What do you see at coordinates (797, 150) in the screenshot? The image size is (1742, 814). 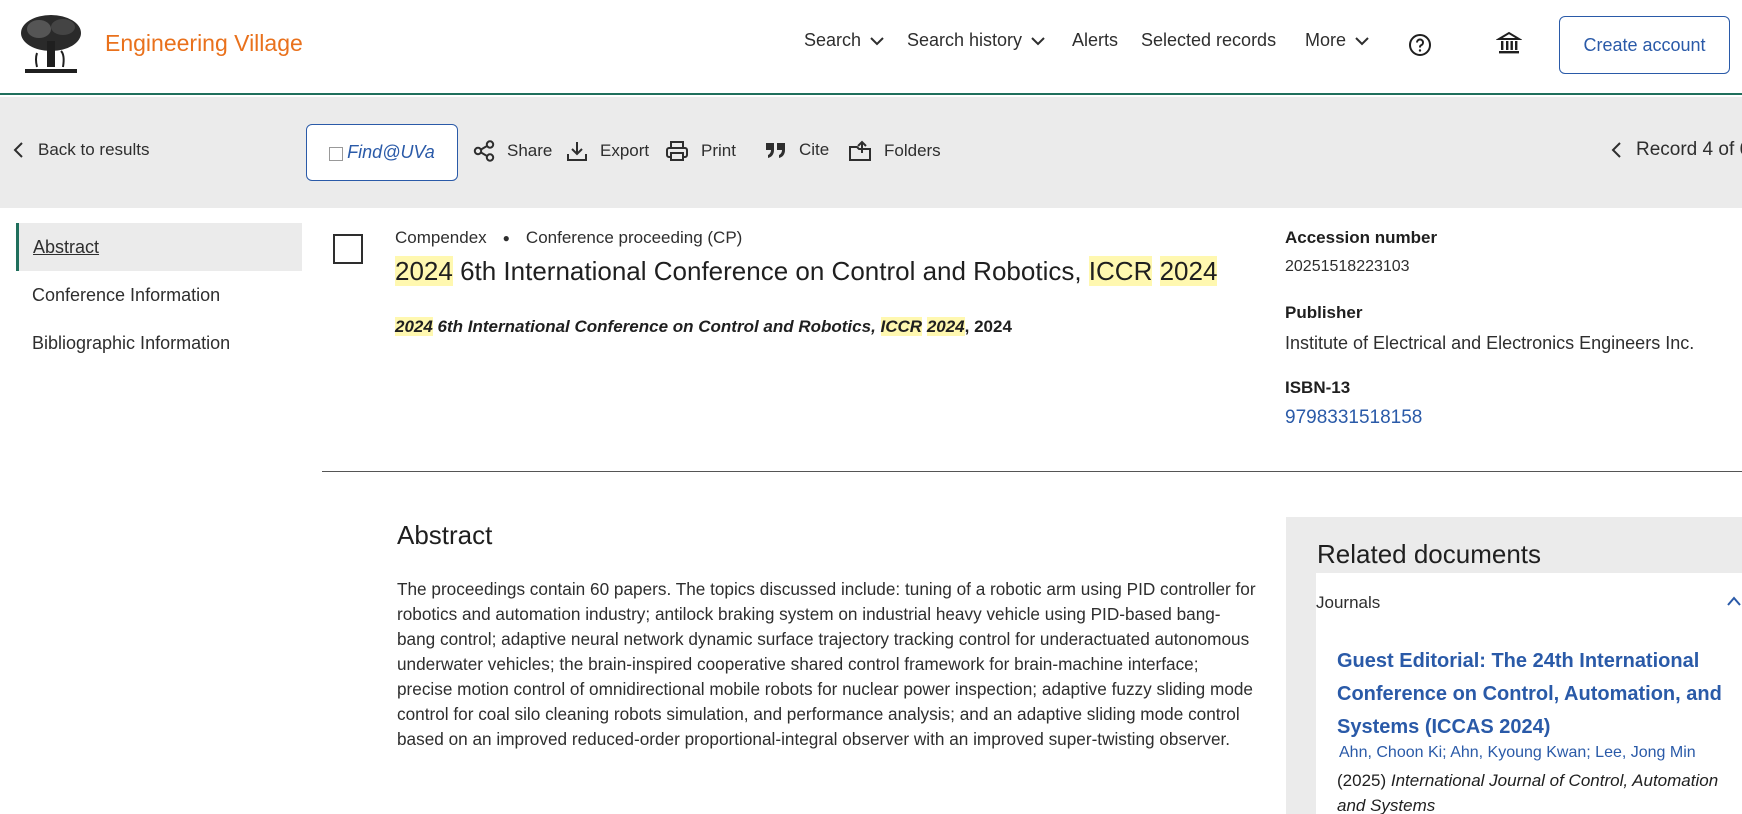 I see `cite-button: Cite` at bounding box center [797, 150].